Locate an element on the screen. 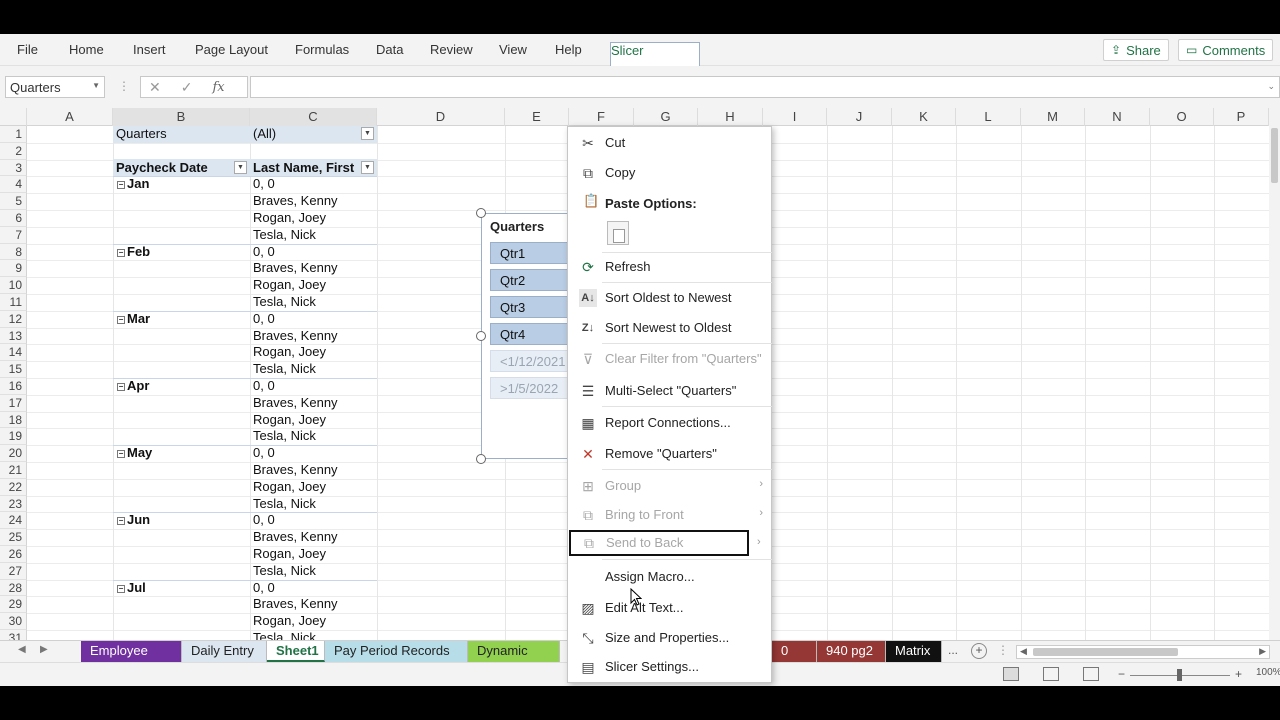 This screenshot has height=720, width=1280. row-header: 21 is located at coordinates (13, 470).